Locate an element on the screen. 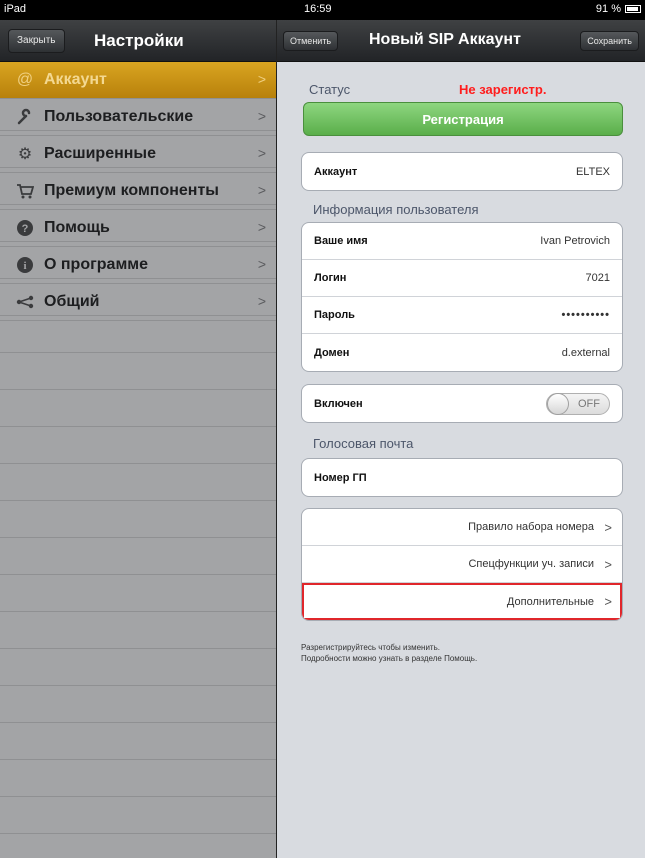  sidebar-item-about: i О программе > is located at coordinates (138, 265).